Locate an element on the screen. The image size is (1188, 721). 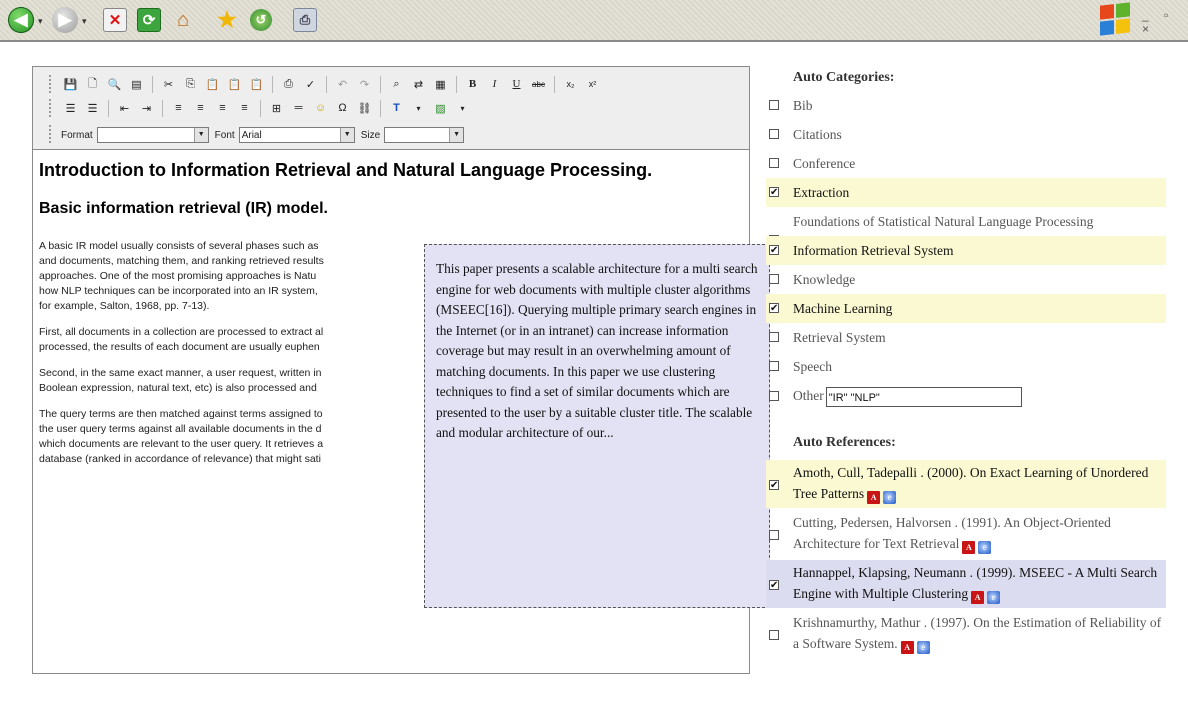
category-label: Speech is located at coordinates (812, 366).